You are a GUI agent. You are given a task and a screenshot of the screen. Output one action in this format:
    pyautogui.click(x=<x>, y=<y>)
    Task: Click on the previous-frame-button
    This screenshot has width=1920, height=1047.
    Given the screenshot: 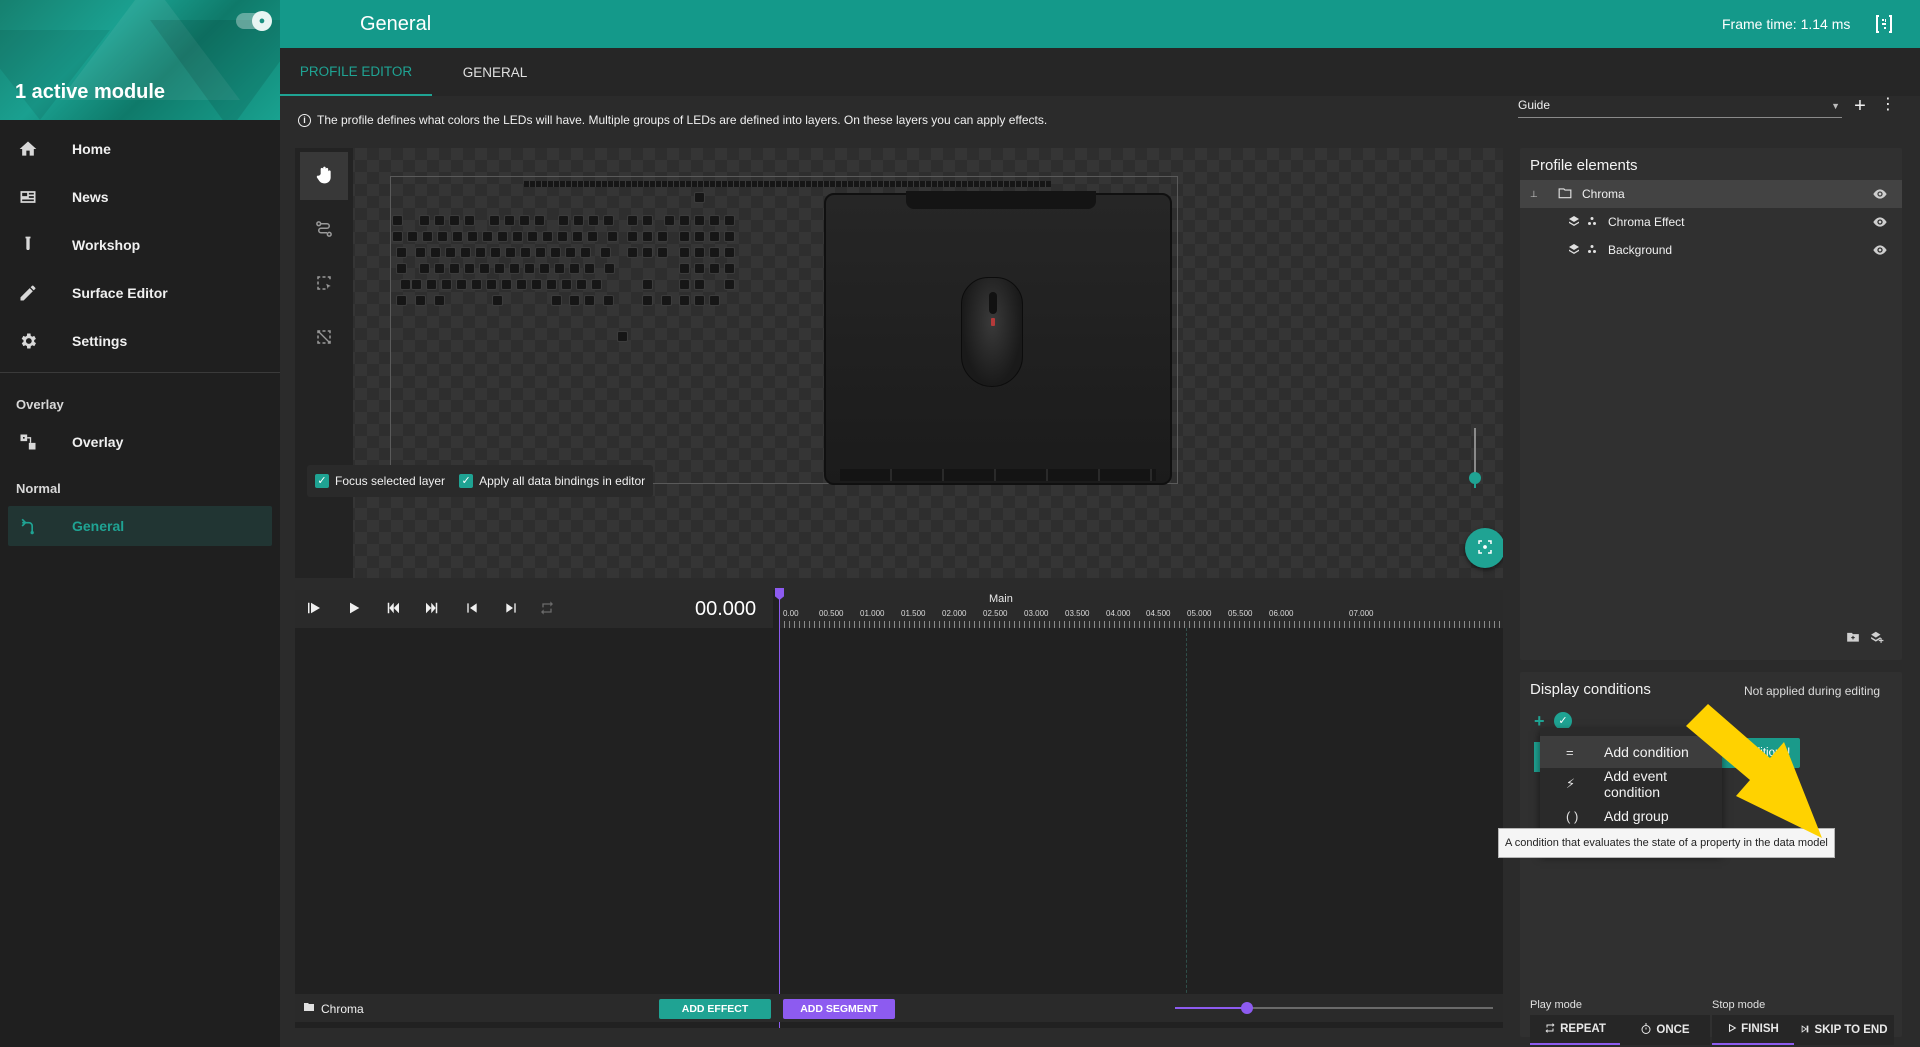 What is the action you would take?
    pyautogui.click(x=472, y=609)
    